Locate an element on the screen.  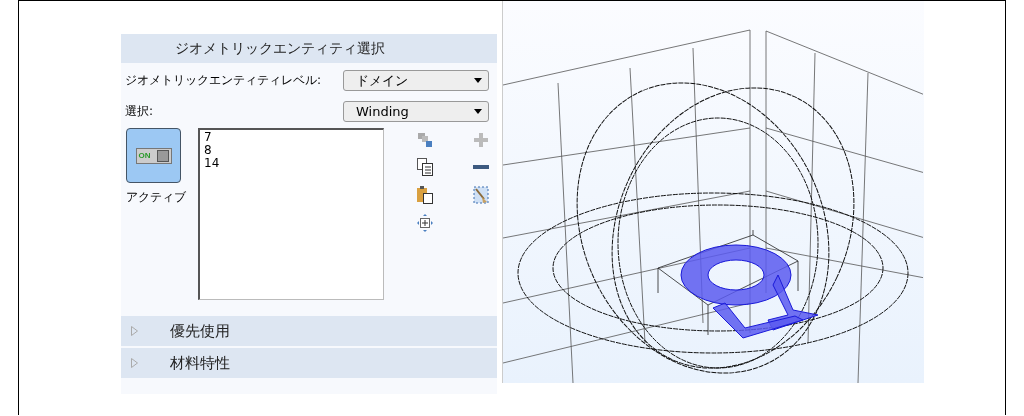
selection-dropdown: Winding is located at coordinates (416, 111).